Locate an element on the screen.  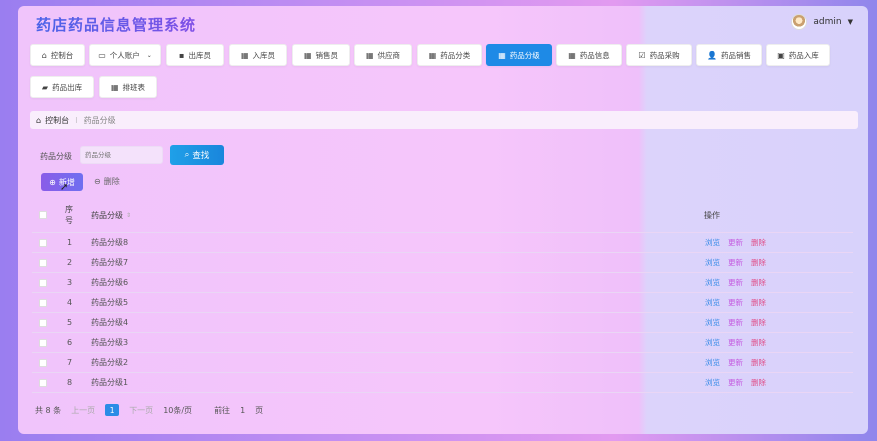
pager-page-size: 10条/页 is located at coordinates (177, 410).